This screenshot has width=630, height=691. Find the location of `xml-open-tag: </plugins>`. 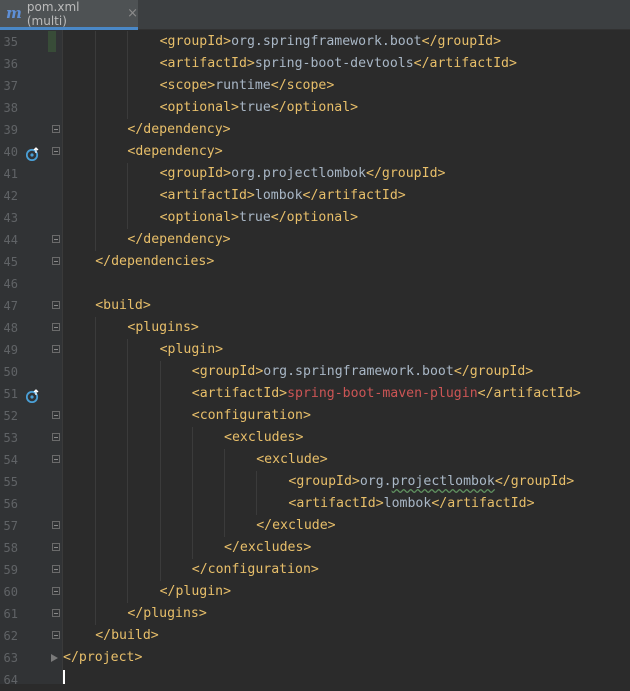

xml-open-tag: </plugins> is located at coordinates (167, 613).